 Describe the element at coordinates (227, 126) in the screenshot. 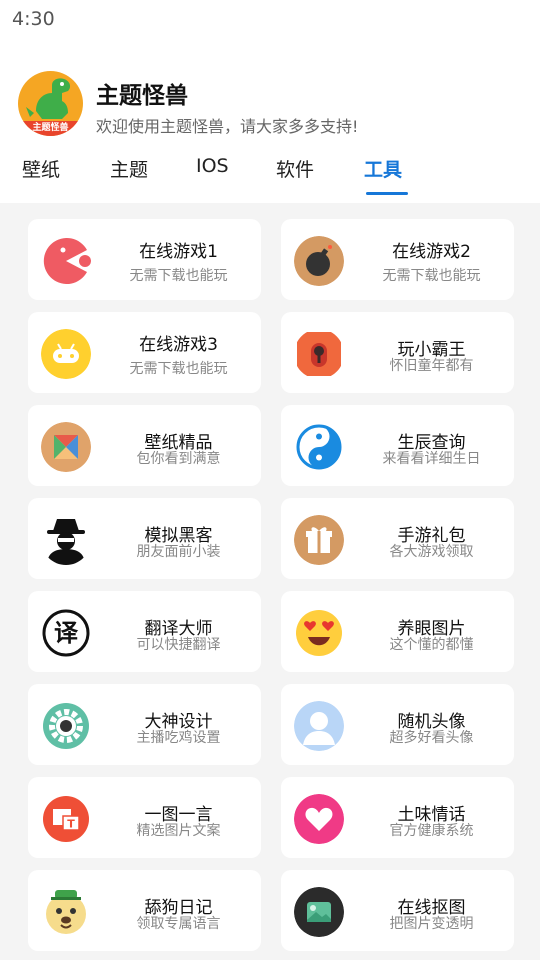

I see `app-subtitle: 欢迎使用主题怪兽，请大家多多支持!` at that location.